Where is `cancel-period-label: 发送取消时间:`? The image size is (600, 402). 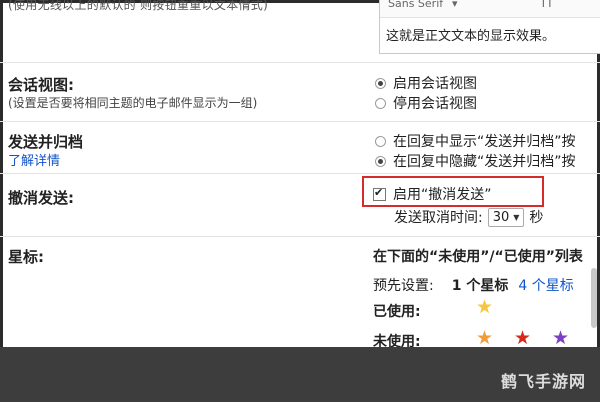
cancel-period-label: 发送取消时间: is located at coordinates (438, 218).